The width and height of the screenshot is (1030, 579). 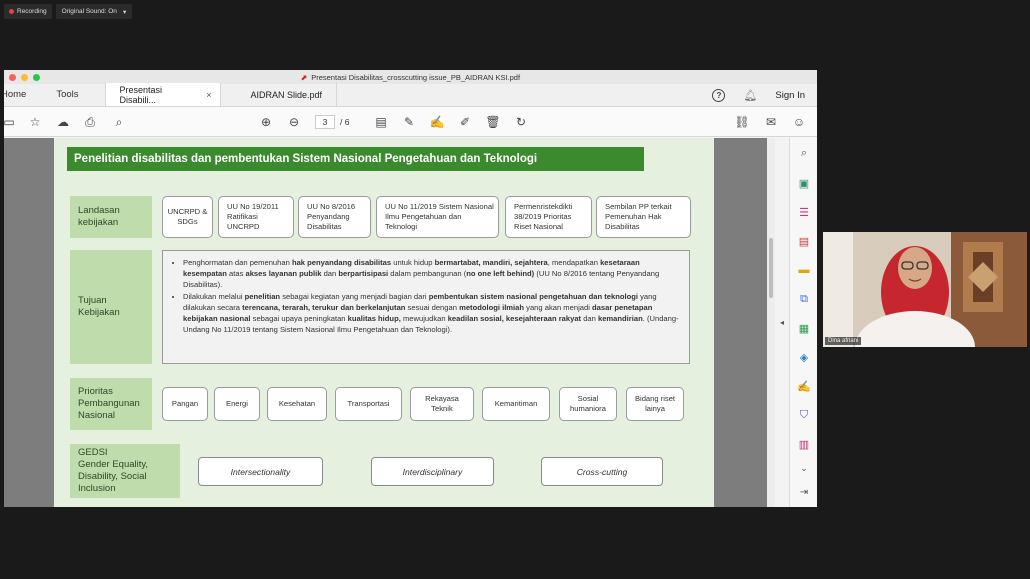 I want to click on text-run: sesuai dengan, so click(x=432, y=307).